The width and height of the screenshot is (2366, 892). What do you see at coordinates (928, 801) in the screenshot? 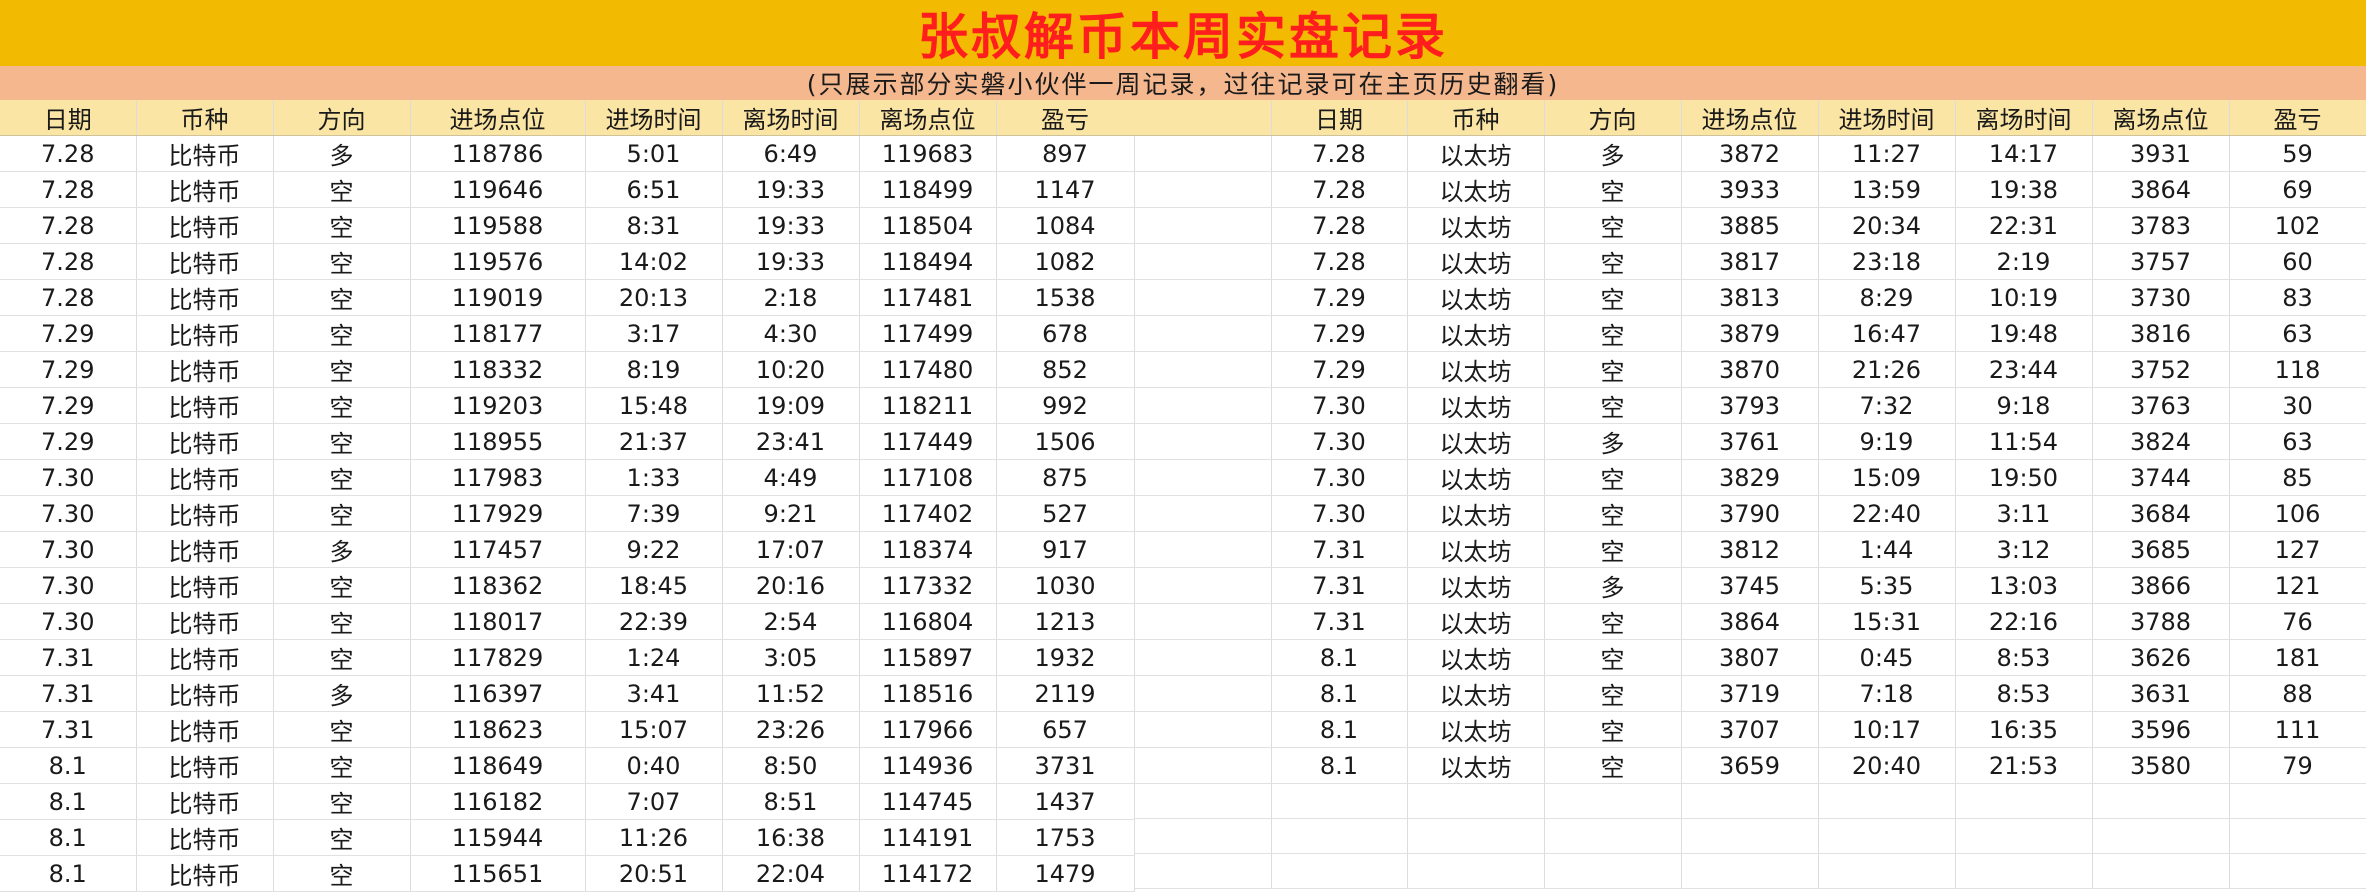
I see `btc-cell-exit-price: 114745` at bounding box center [928, 801].